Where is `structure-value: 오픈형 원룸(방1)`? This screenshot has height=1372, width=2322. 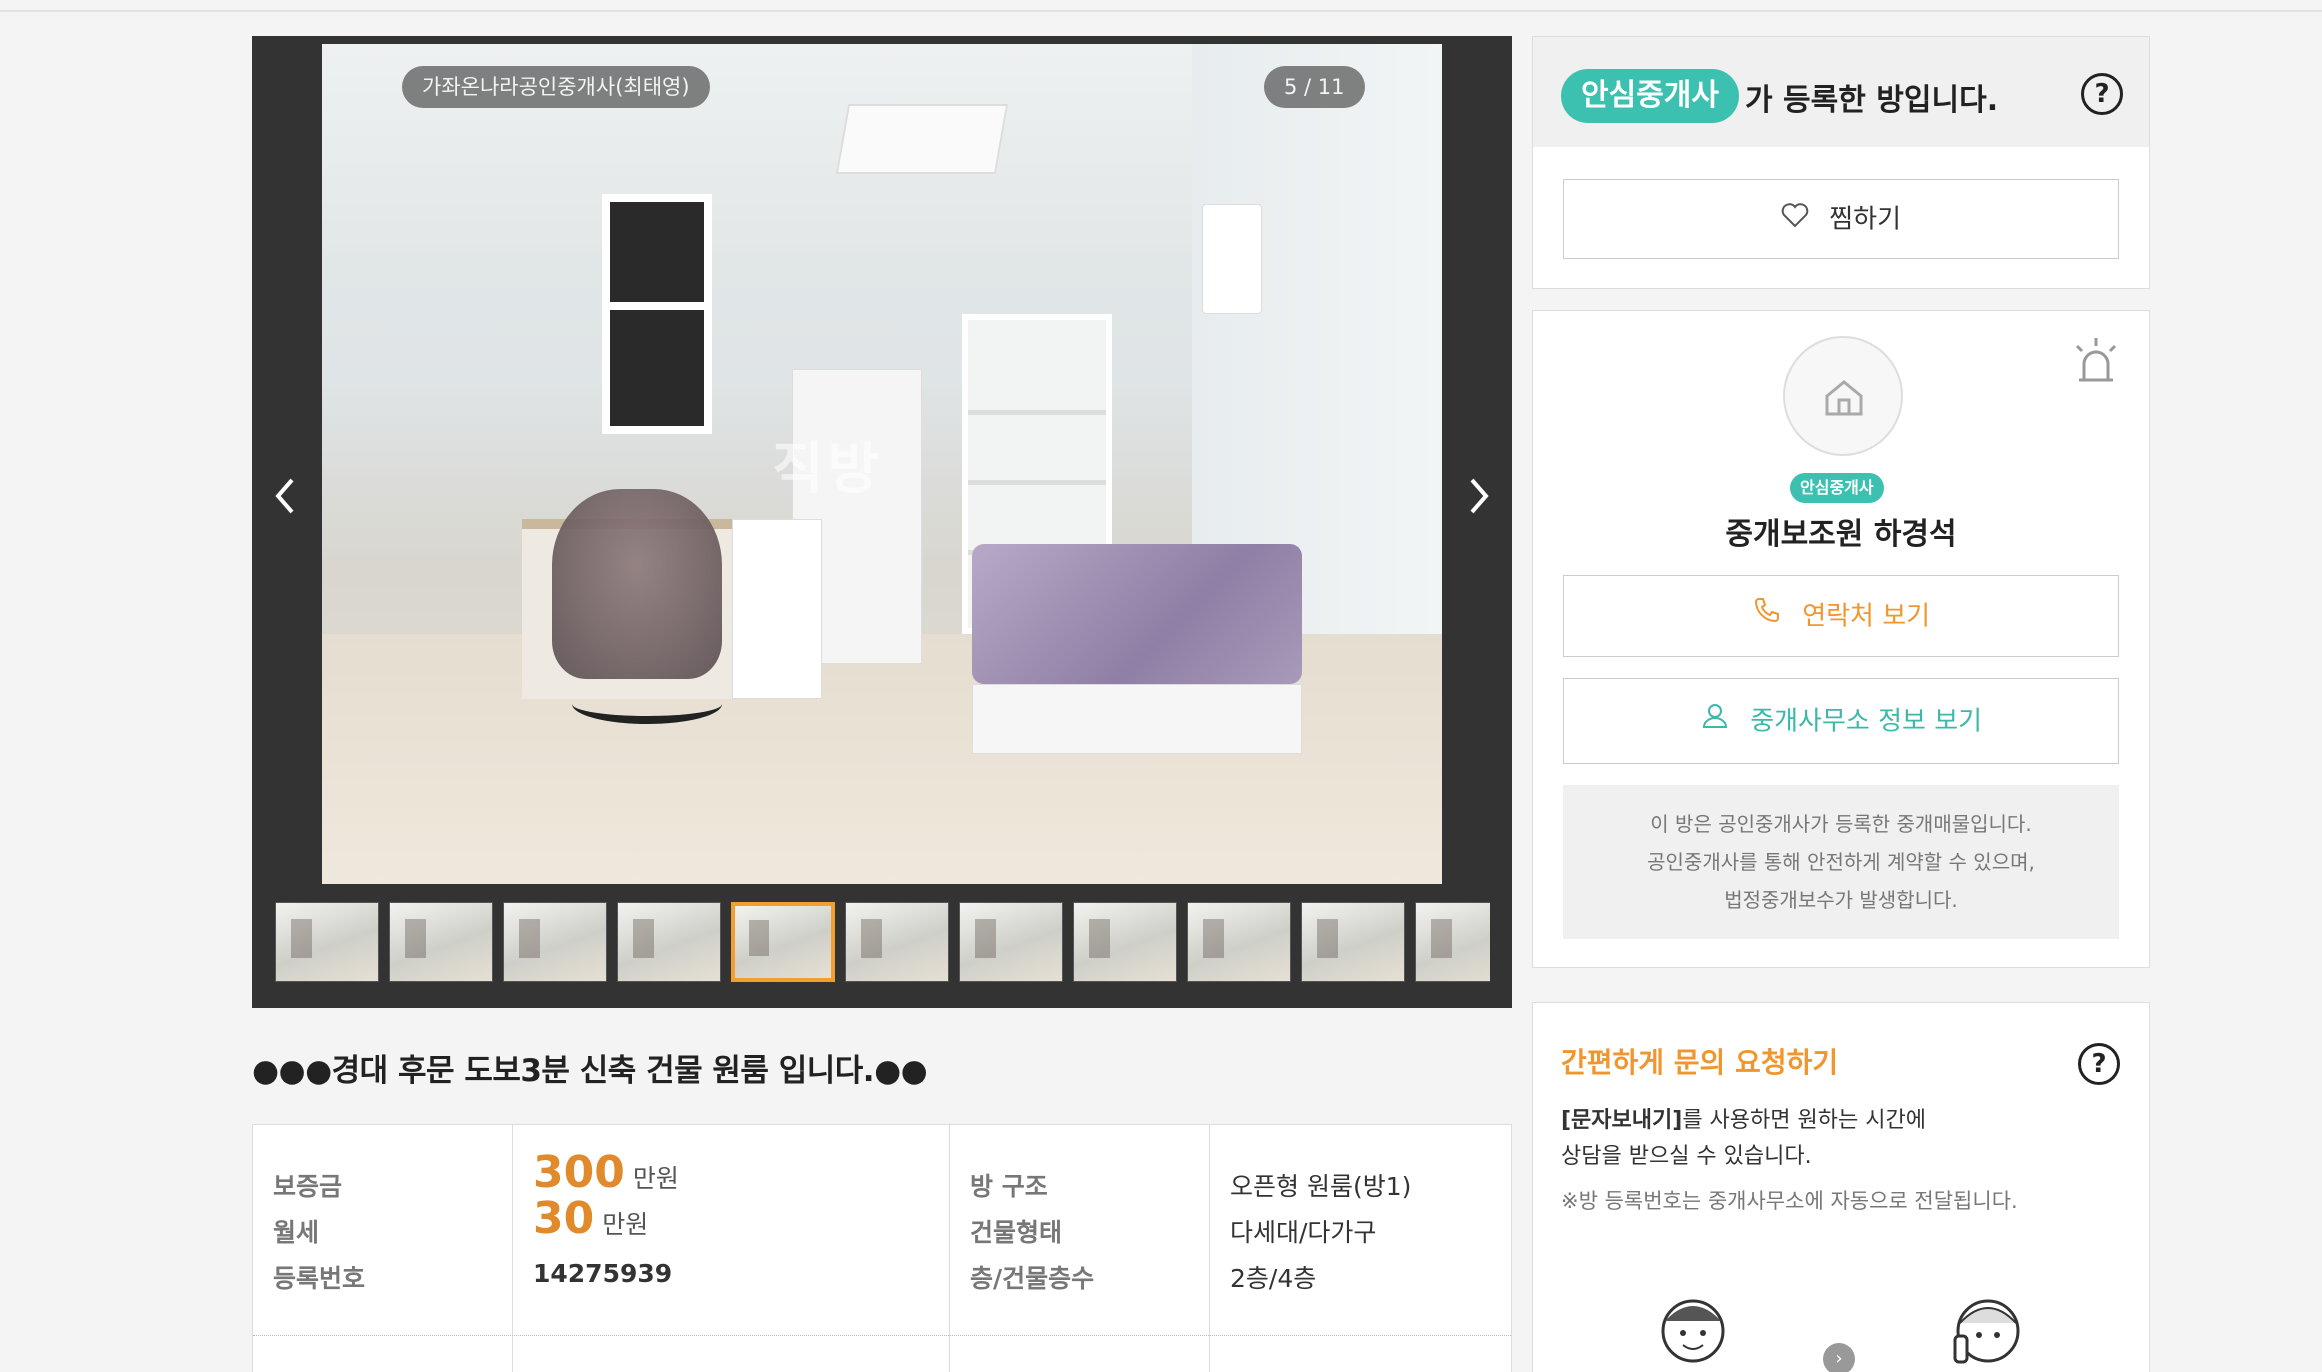 structure-value: 오픈형 원룸(방1) is located at coordinates (1321, 1186).